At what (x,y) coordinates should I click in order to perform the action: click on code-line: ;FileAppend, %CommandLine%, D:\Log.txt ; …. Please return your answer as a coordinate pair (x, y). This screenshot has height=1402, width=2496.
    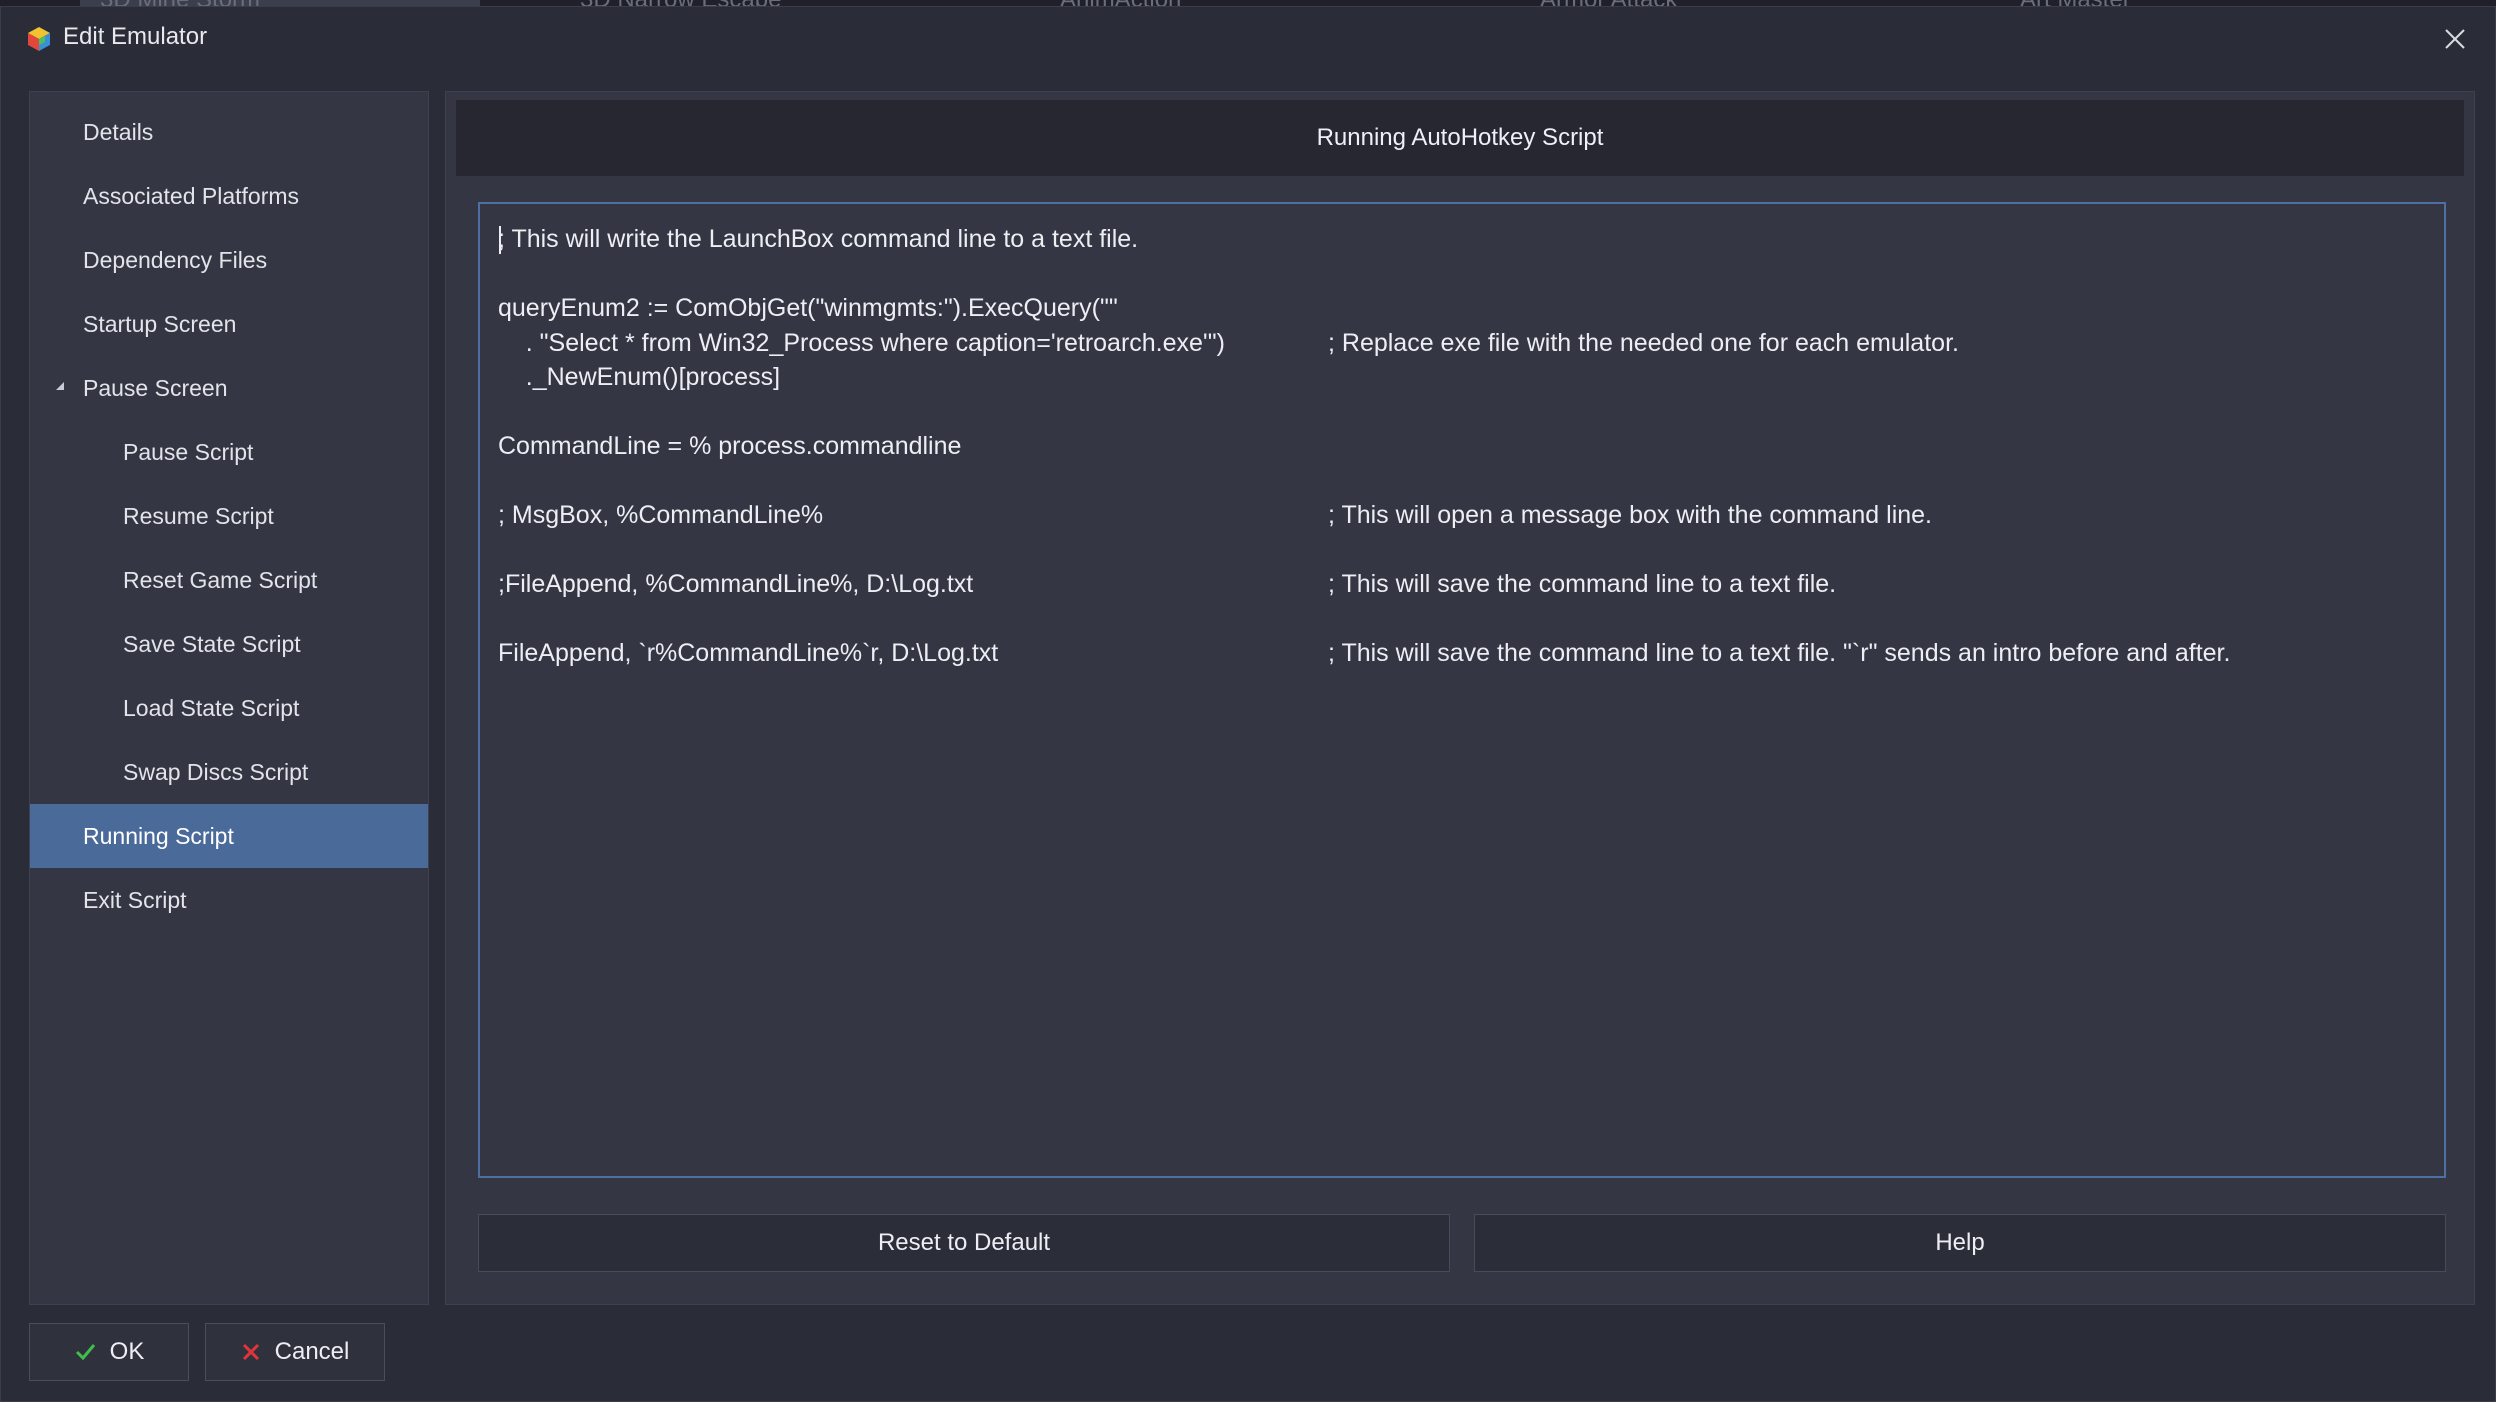
    Looking at the image, I should click on (1462, 584).